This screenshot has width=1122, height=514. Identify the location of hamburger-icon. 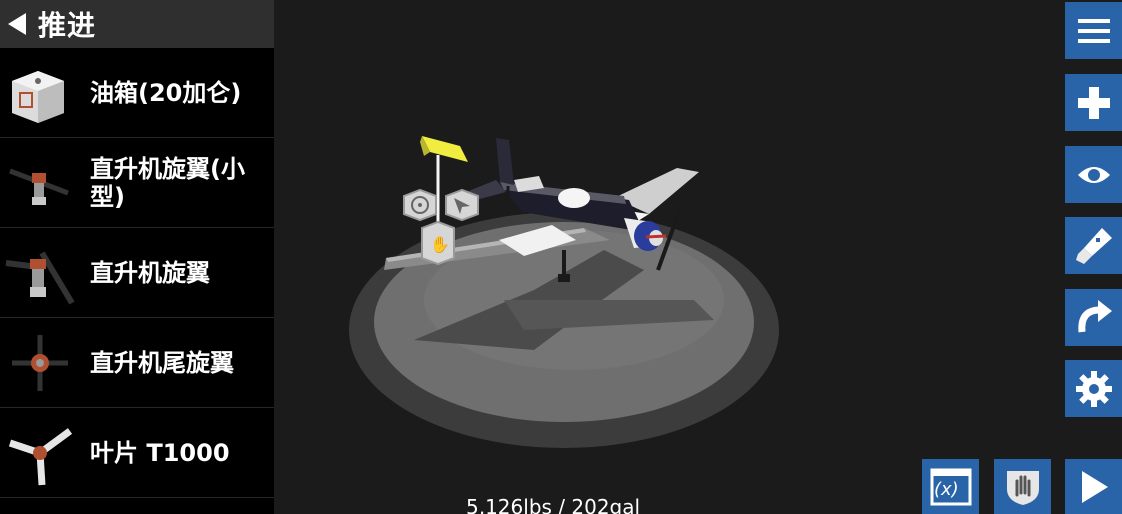
(1093, 30).